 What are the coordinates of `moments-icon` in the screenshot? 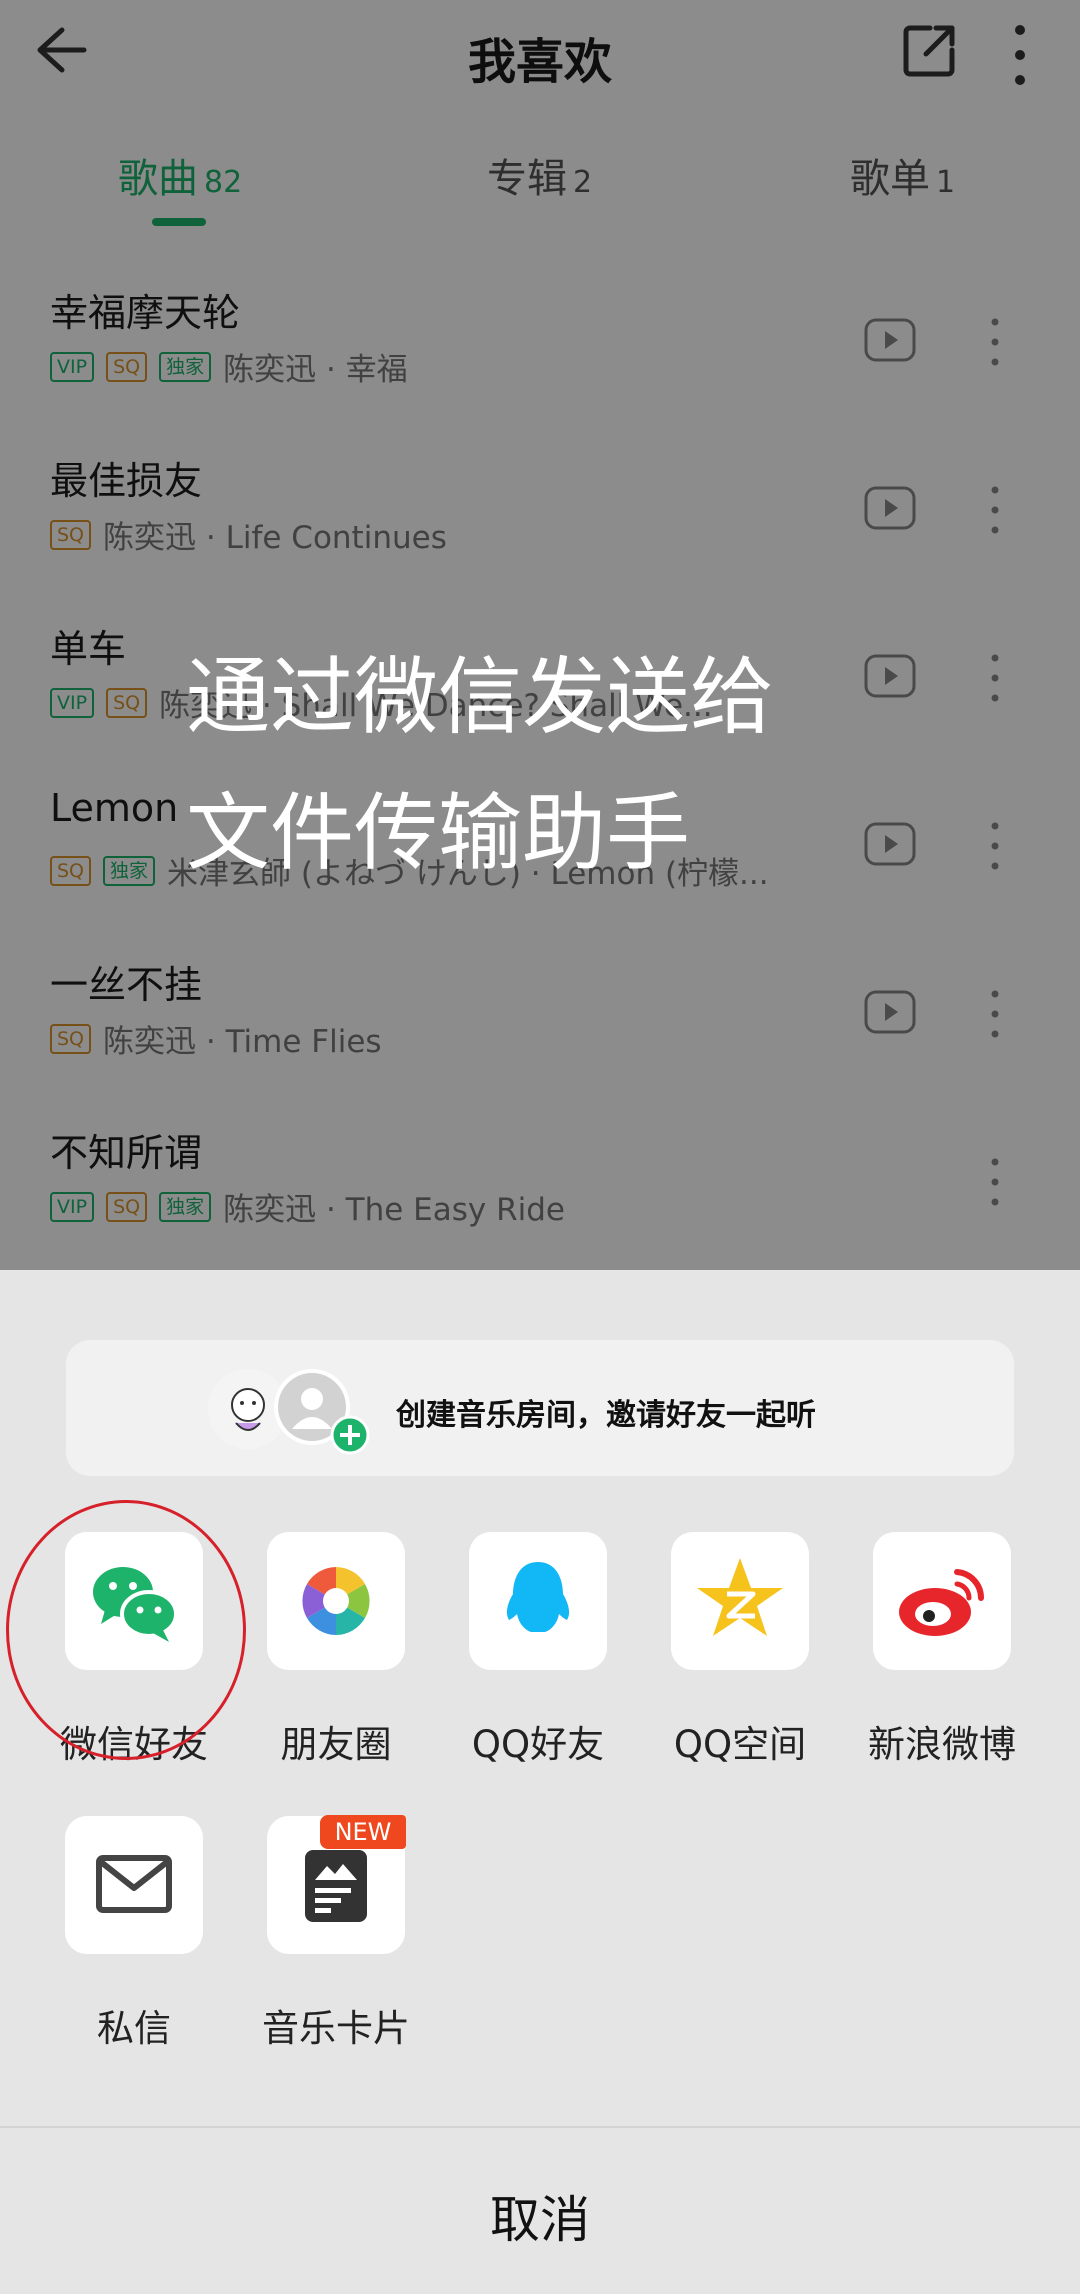 It's located at (336, 1601).